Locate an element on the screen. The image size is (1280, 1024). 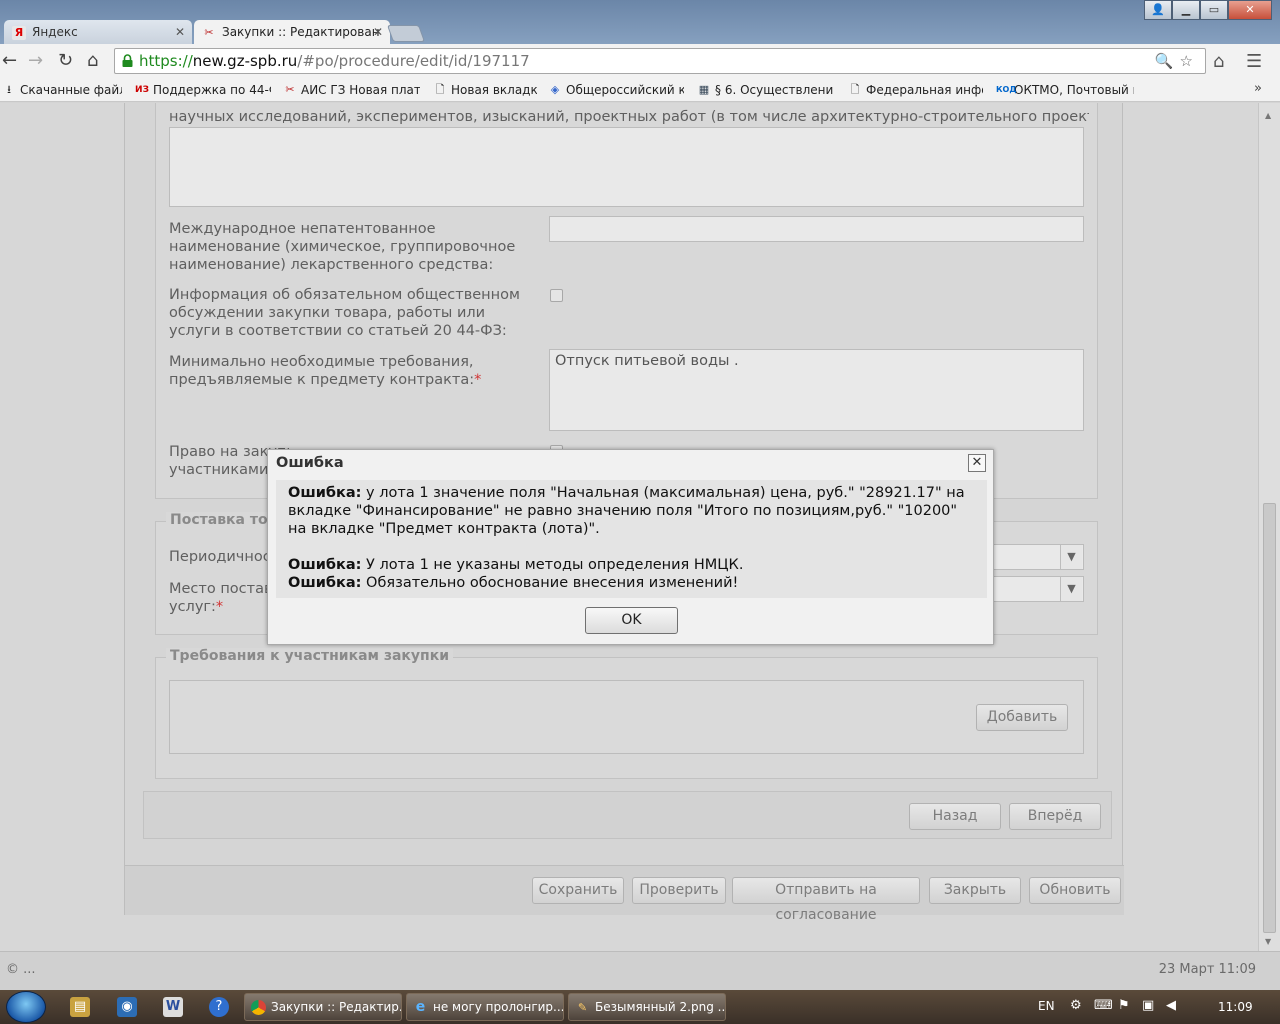
scroll-thumb is located at coordinates (1269, 718).